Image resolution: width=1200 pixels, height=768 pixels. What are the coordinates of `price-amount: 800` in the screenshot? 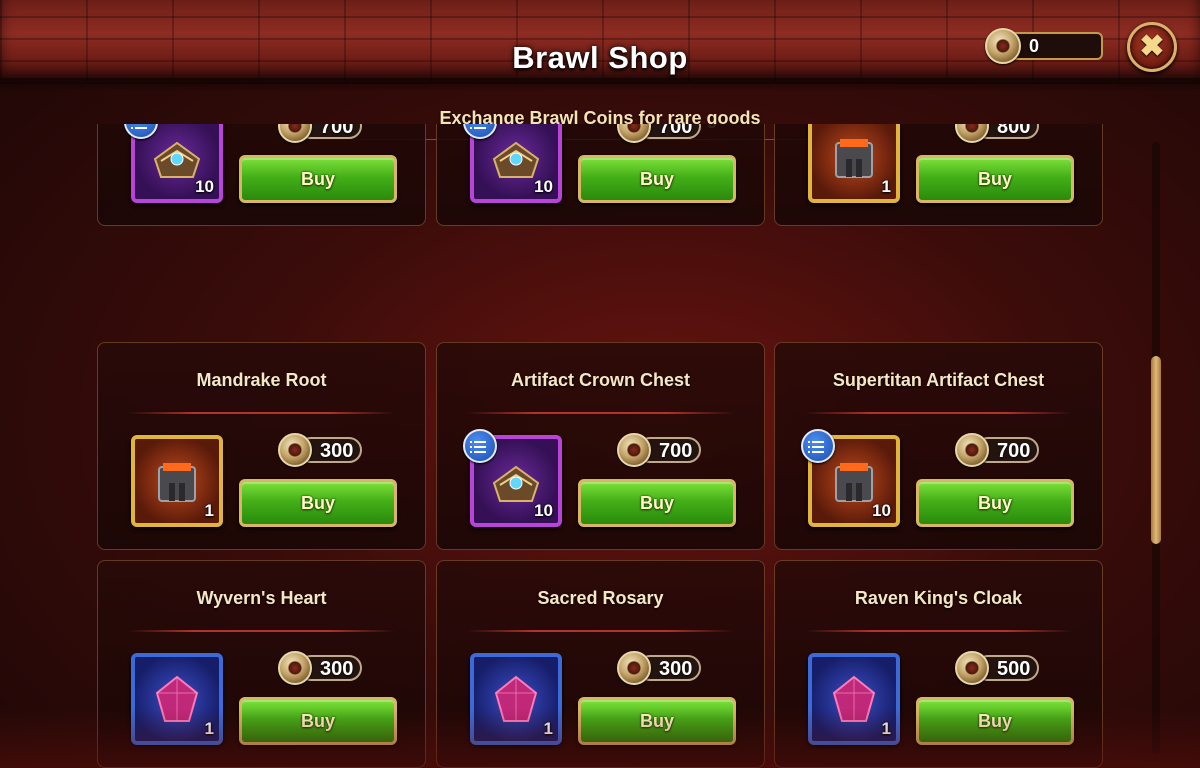 It's located at (1014, 131).